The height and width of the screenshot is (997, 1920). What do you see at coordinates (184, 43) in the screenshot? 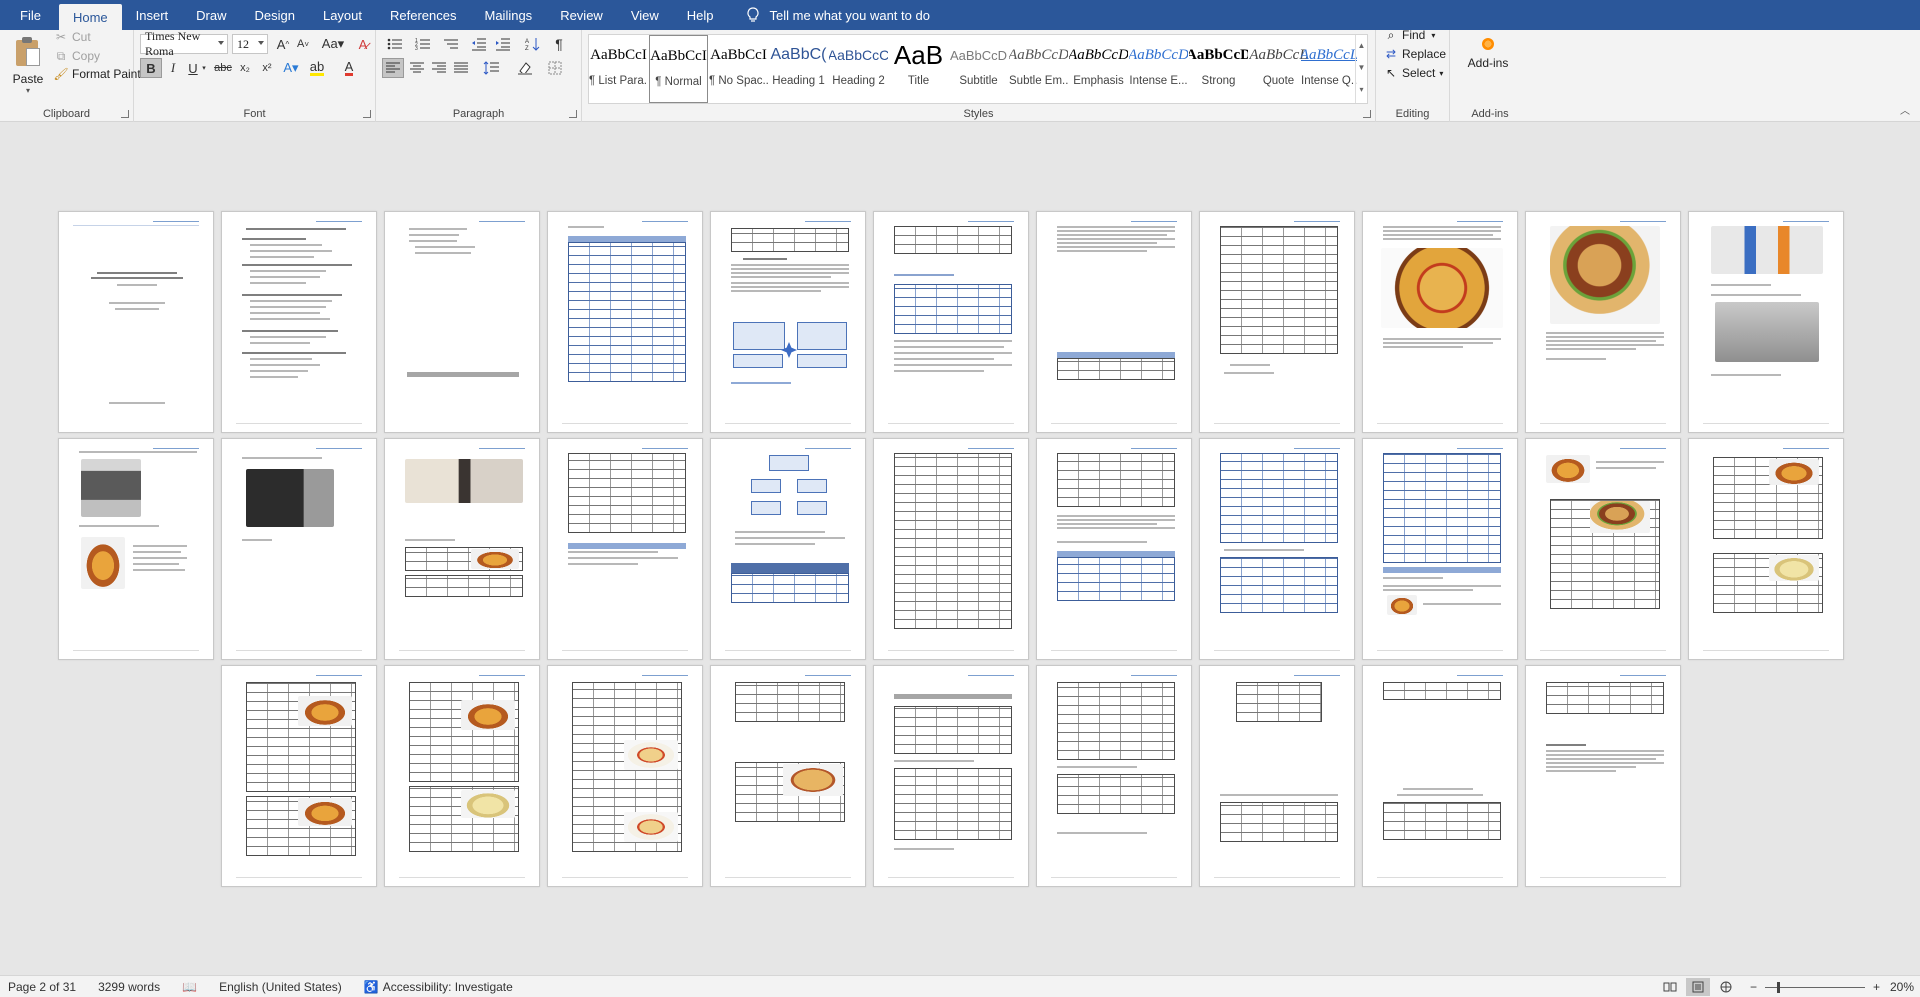
I see `font-name-combo: Times New Roma` at bounding box center [184, 43].